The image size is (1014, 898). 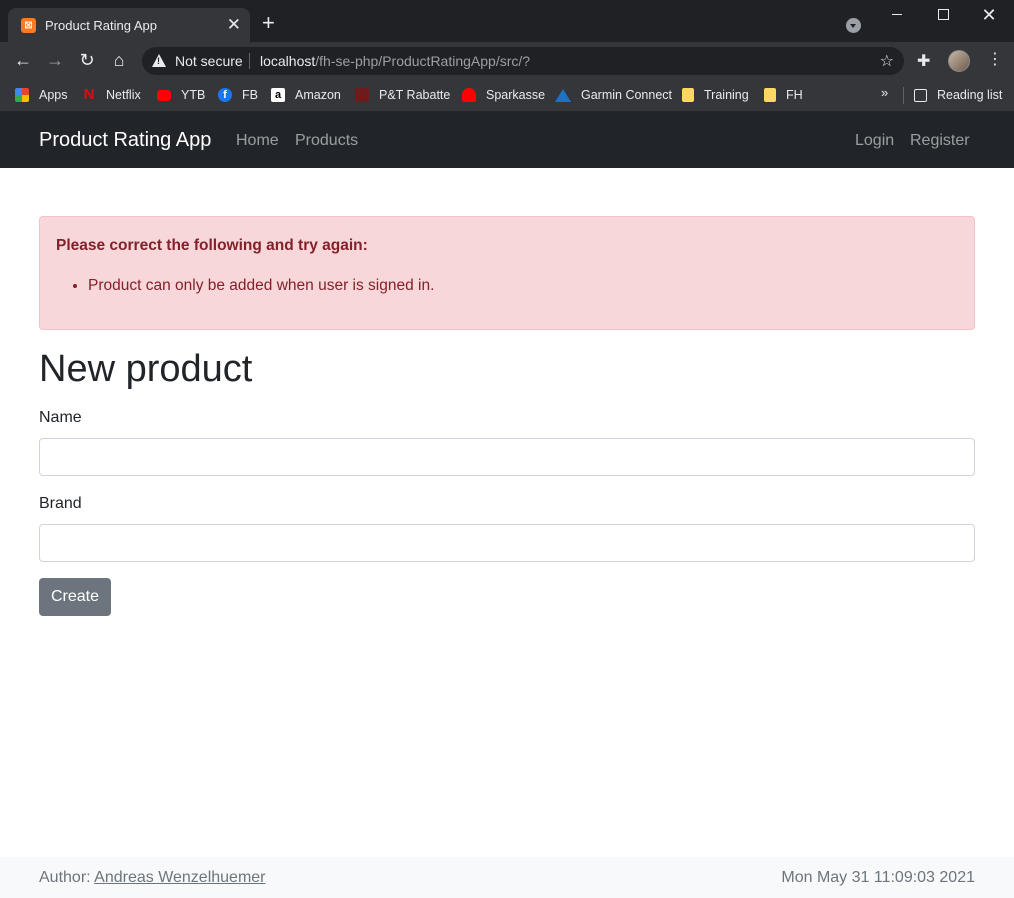 I want to click on profile-avatar, so click(x=959, y=61).